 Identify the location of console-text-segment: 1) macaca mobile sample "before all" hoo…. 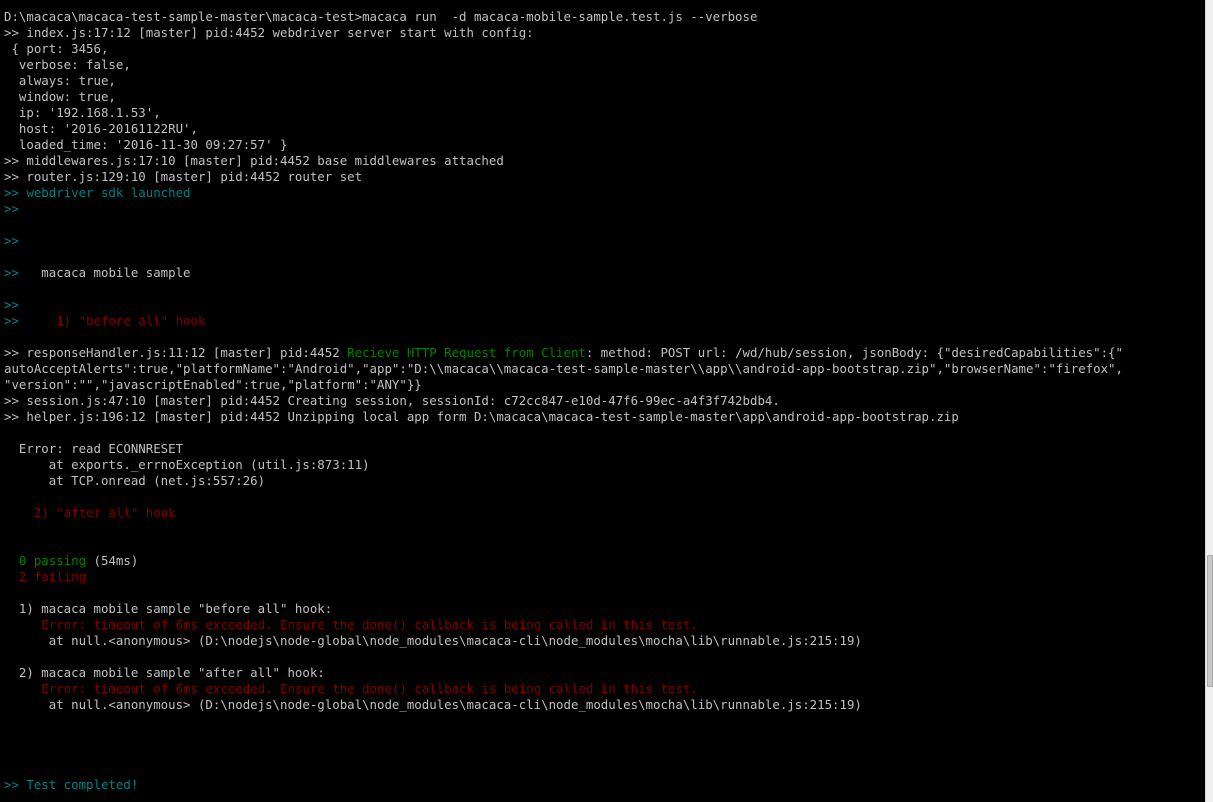
(168, 608).